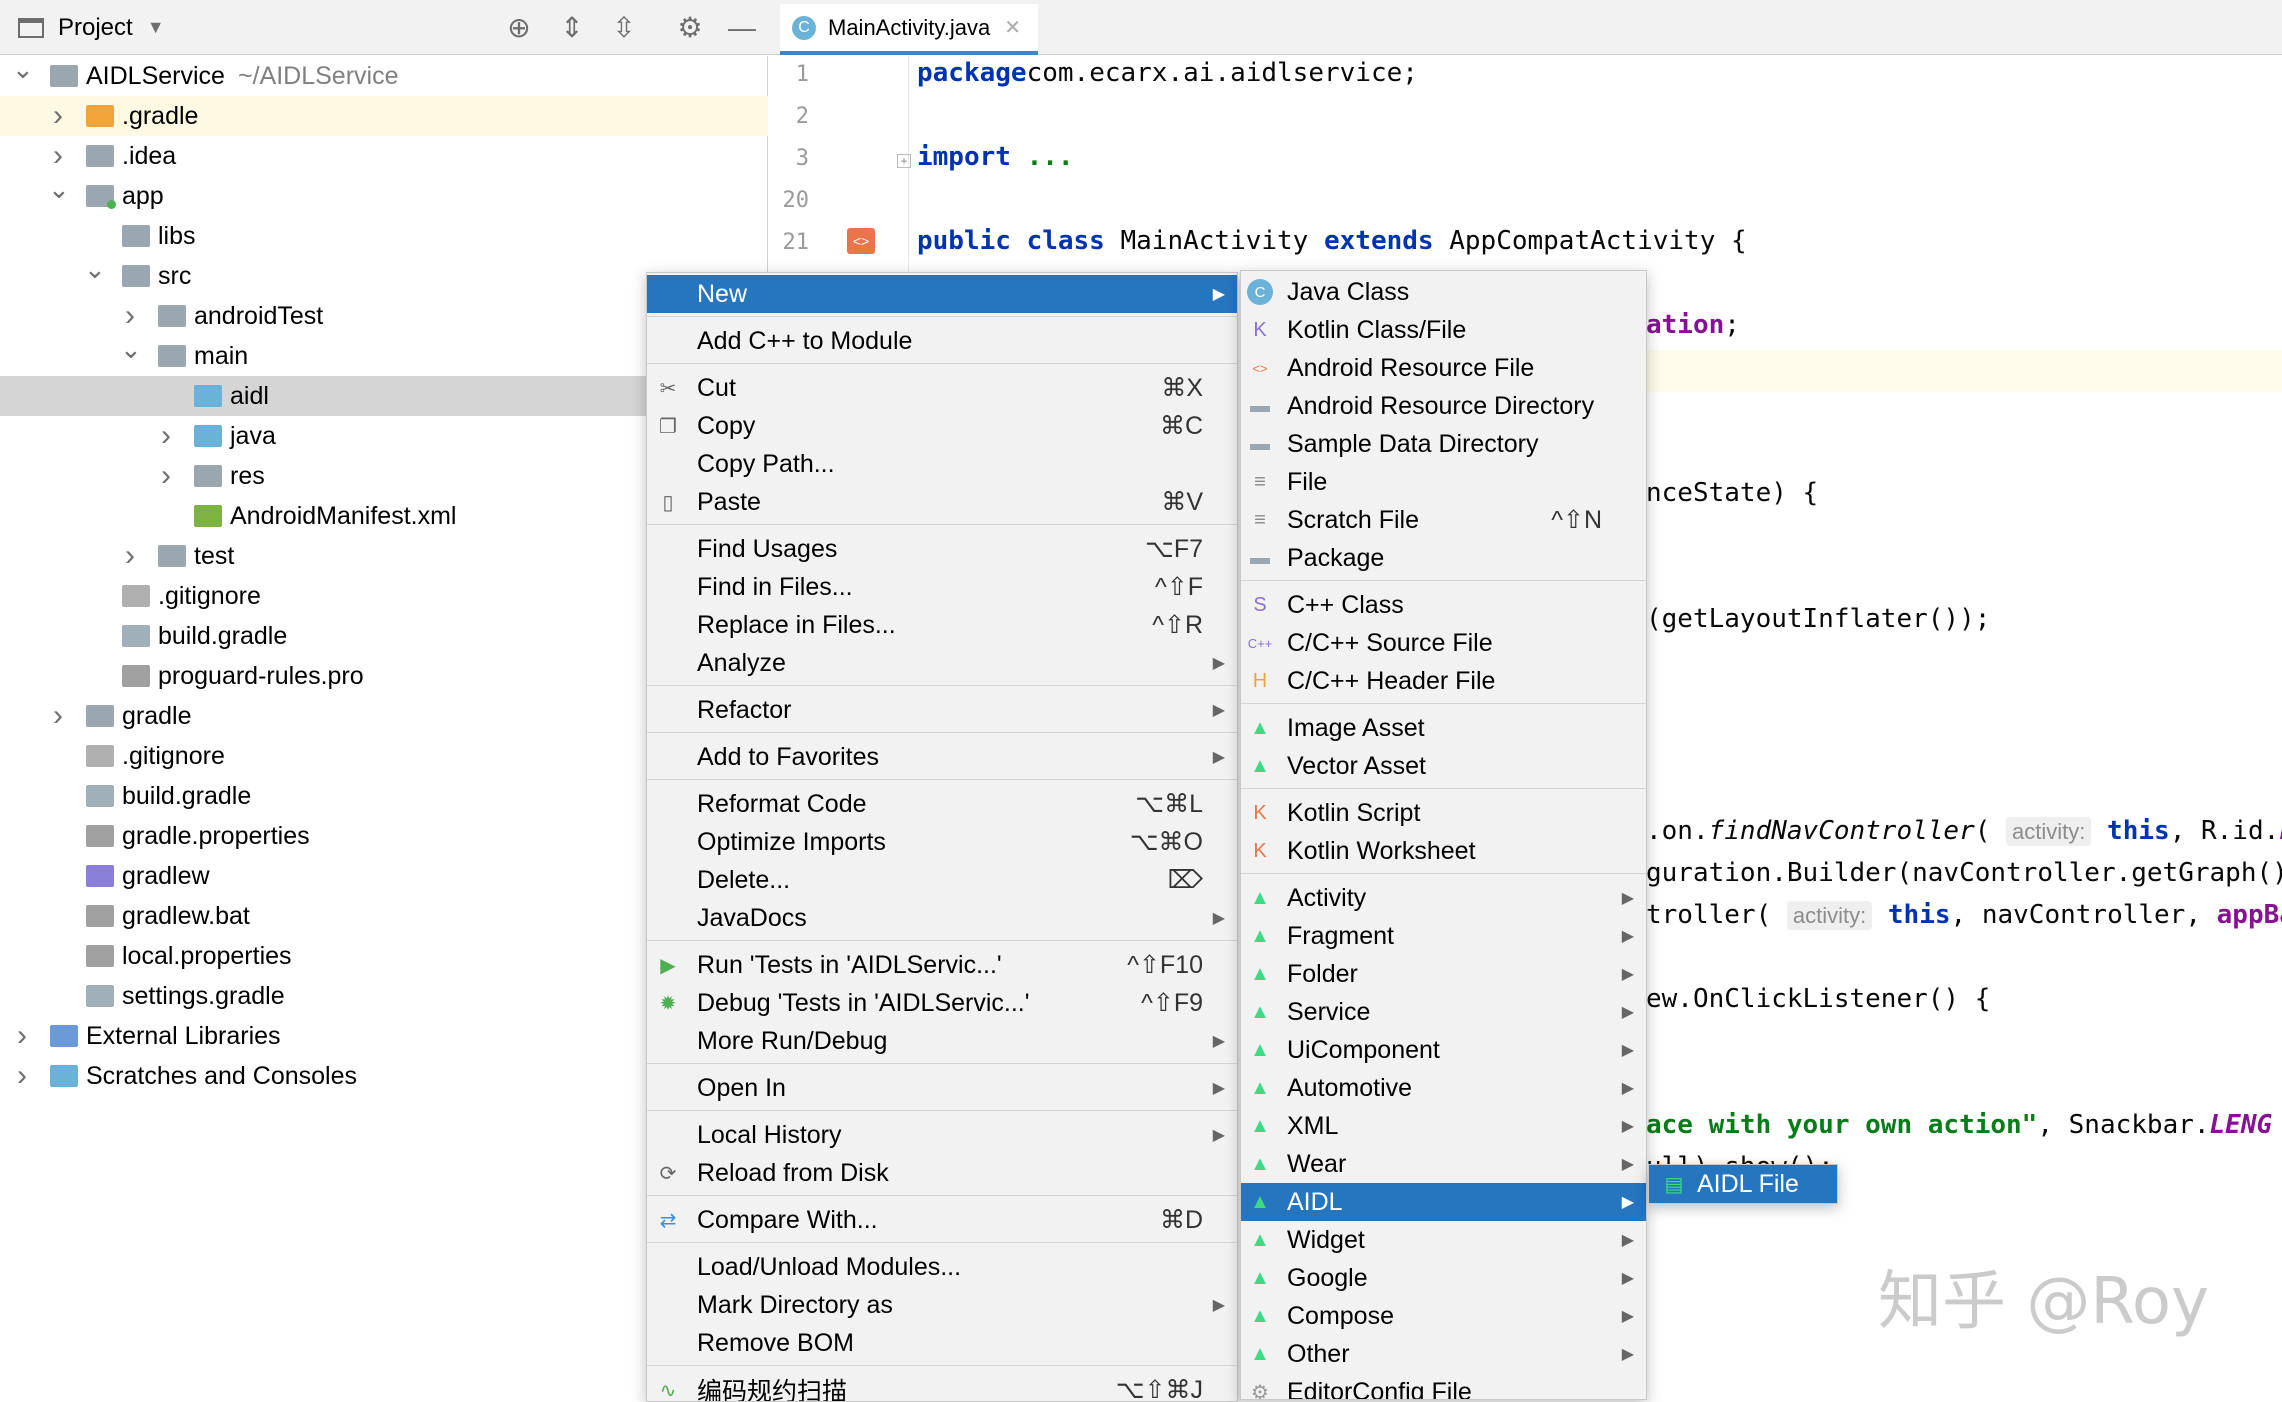  I want to click on menu-item-aidl-file: ▤ AIDL File, so click(1743, 1184).